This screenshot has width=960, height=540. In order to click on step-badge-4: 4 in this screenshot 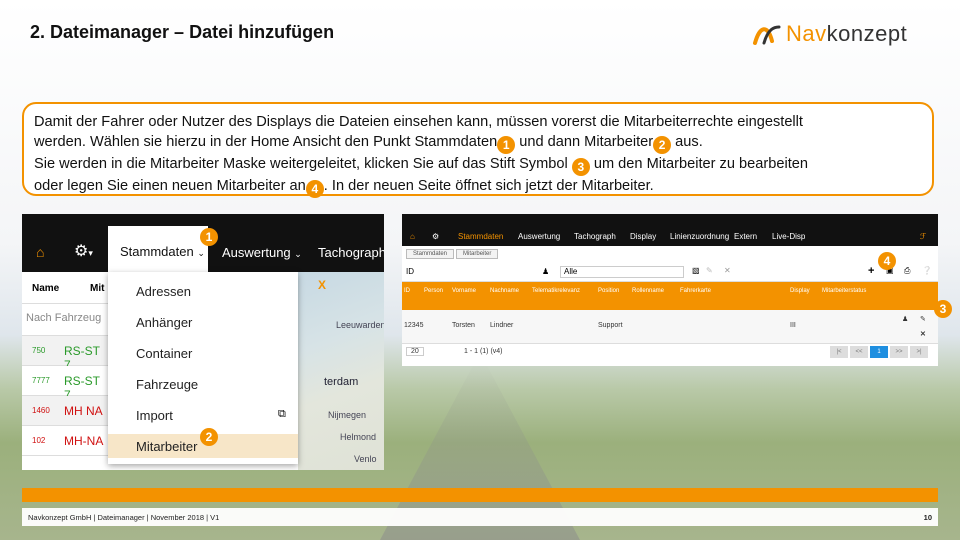, I will do `click(314, 189)`.